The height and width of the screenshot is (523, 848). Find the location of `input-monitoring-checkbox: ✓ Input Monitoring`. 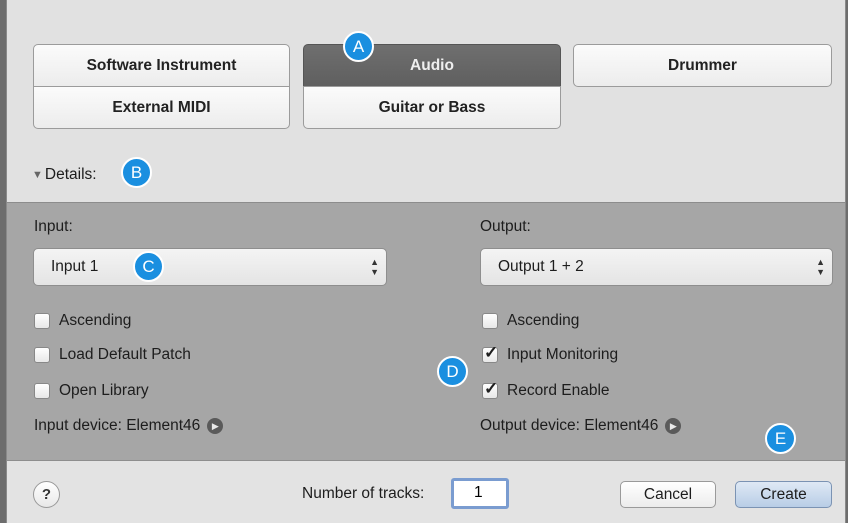

input-monitoring-checkbox: ✓ Input Monitoring is located at coordinates (550, 353).